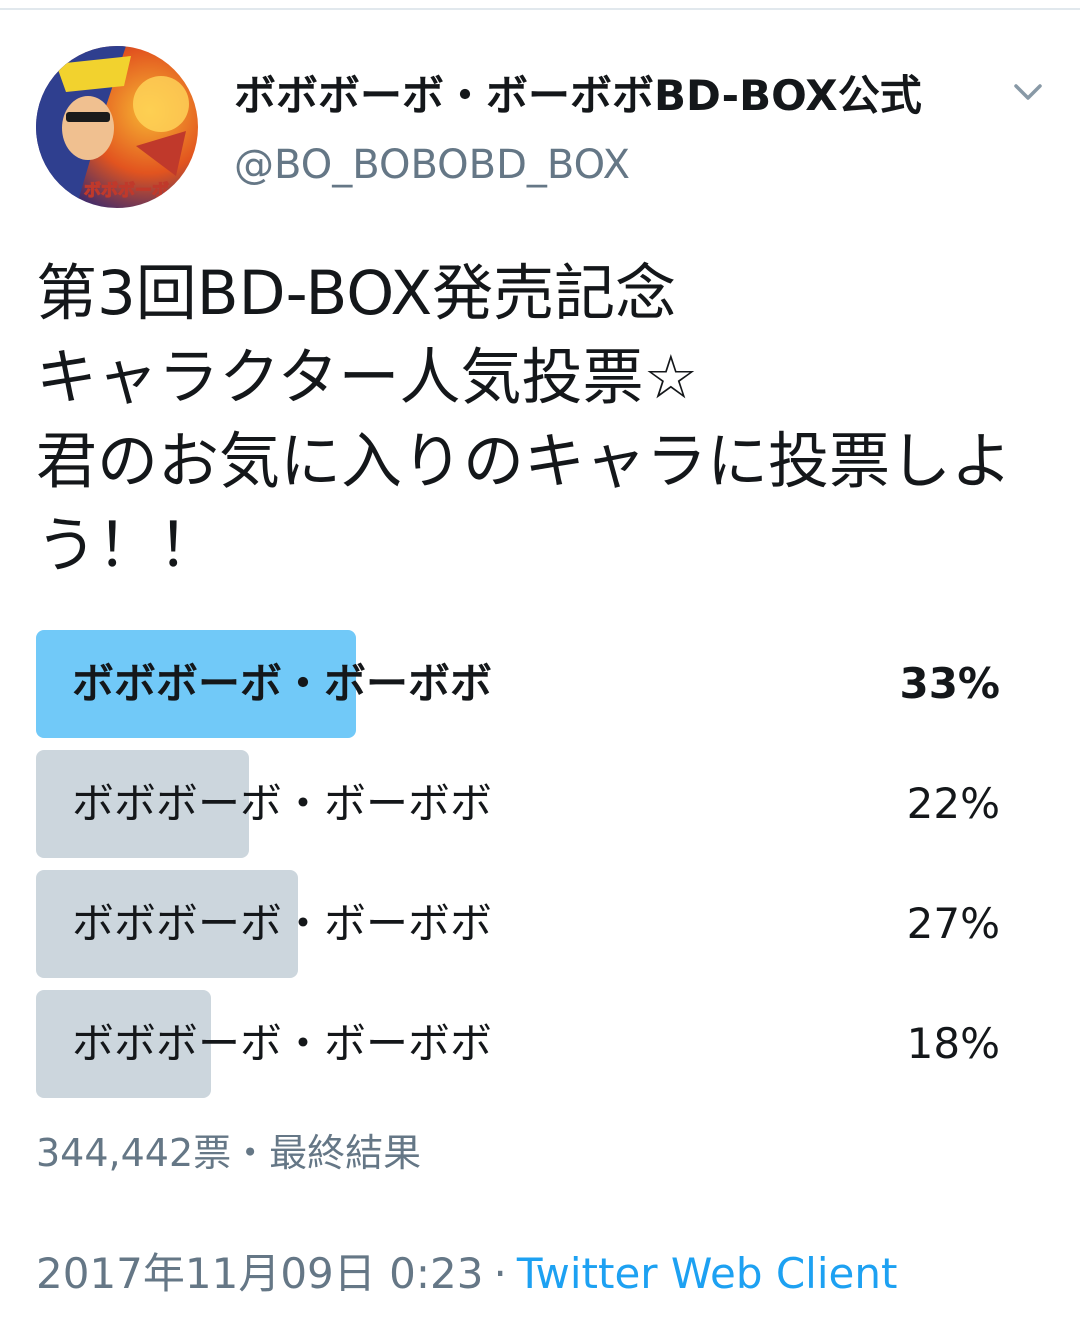 The height and width of the screenshot is (1321, 1080). What do you see at coordinates (229, 1153) in the screenshot?
I see `poll-vote-count: 344,442票・最終結果` at bounding box center [229, 1153].